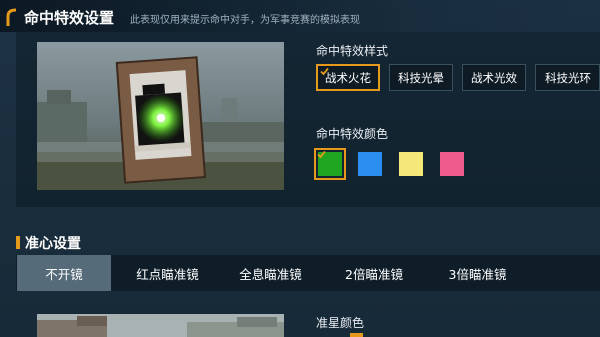 Image resolution: width=600 pixels, height=337 pixels. I want to click on style-option-label: 战术火花, so click(348, 77).